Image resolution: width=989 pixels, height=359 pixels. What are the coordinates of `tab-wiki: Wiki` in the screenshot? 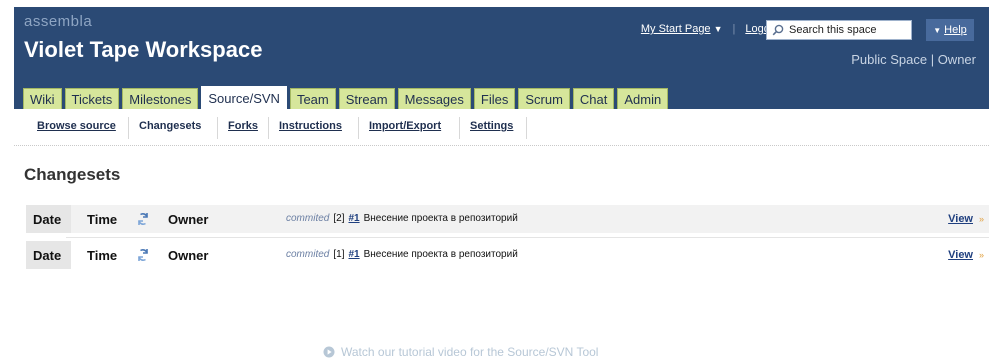 It's located at (42, 98).